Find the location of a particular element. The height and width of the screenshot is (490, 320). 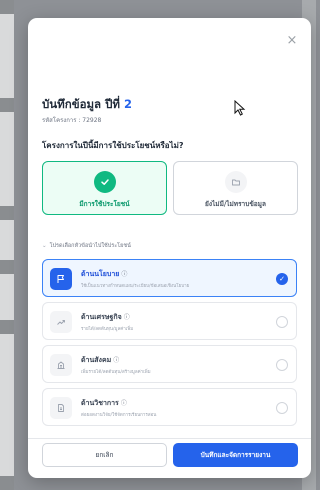

document-icon is located at coordinates (61, 408).